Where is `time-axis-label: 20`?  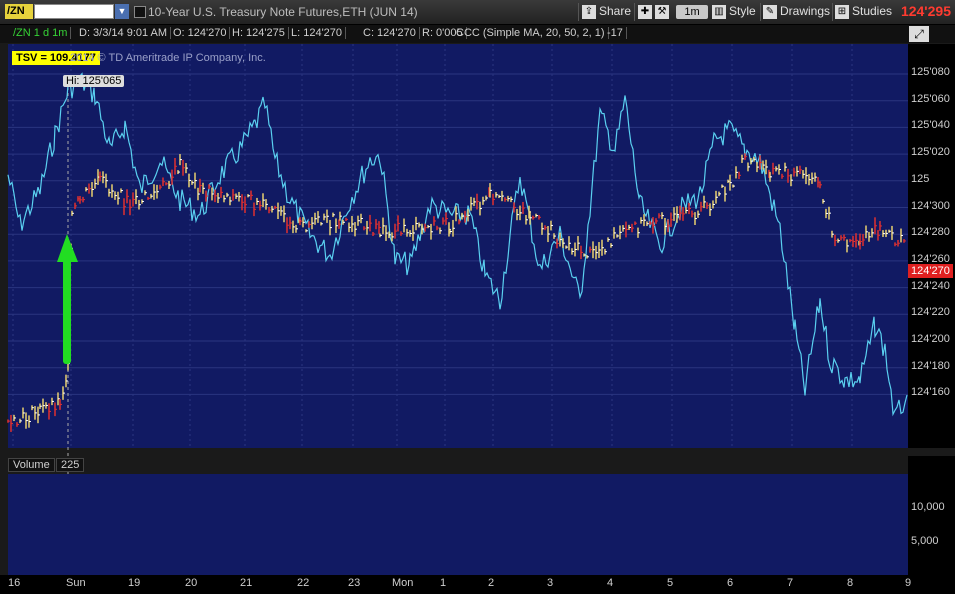 time-axis-label: 20 is located at coordinates (191, 583).